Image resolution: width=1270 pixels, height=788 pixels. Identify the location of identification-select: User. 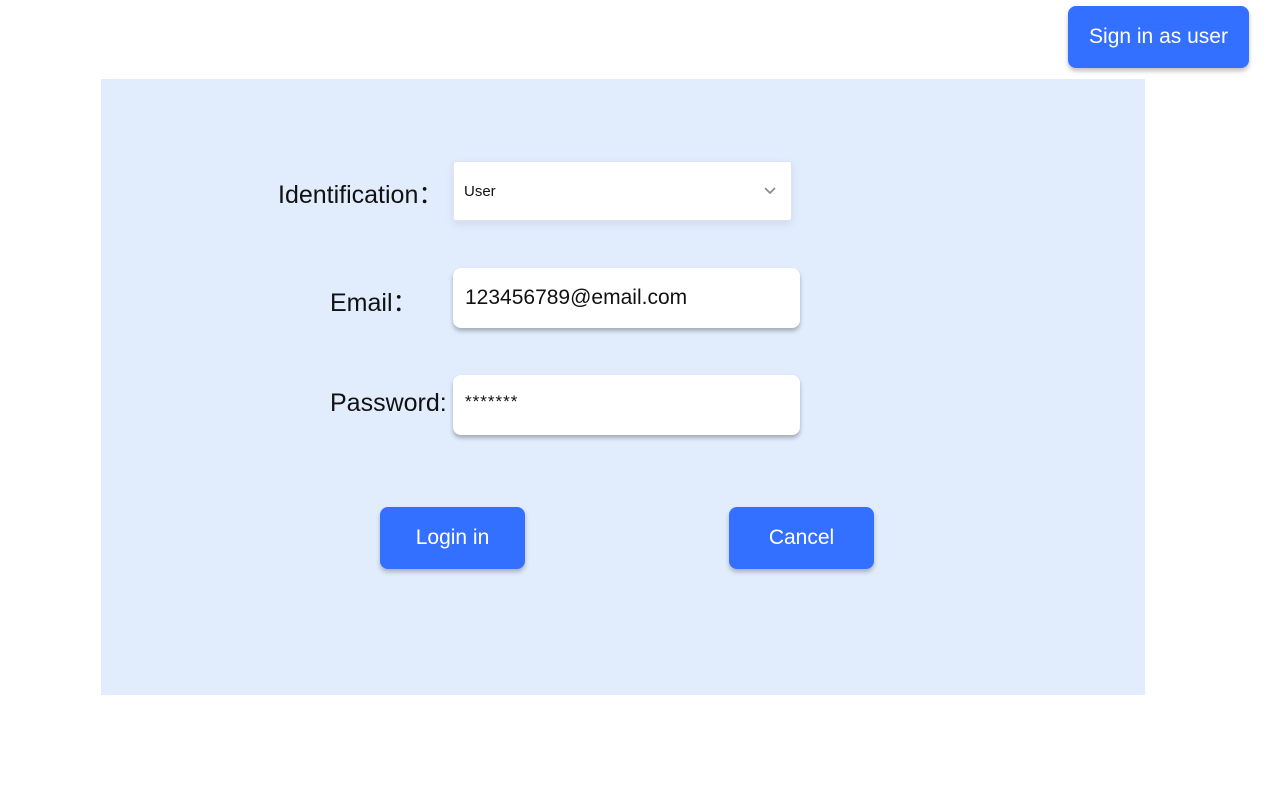
(622, 191).